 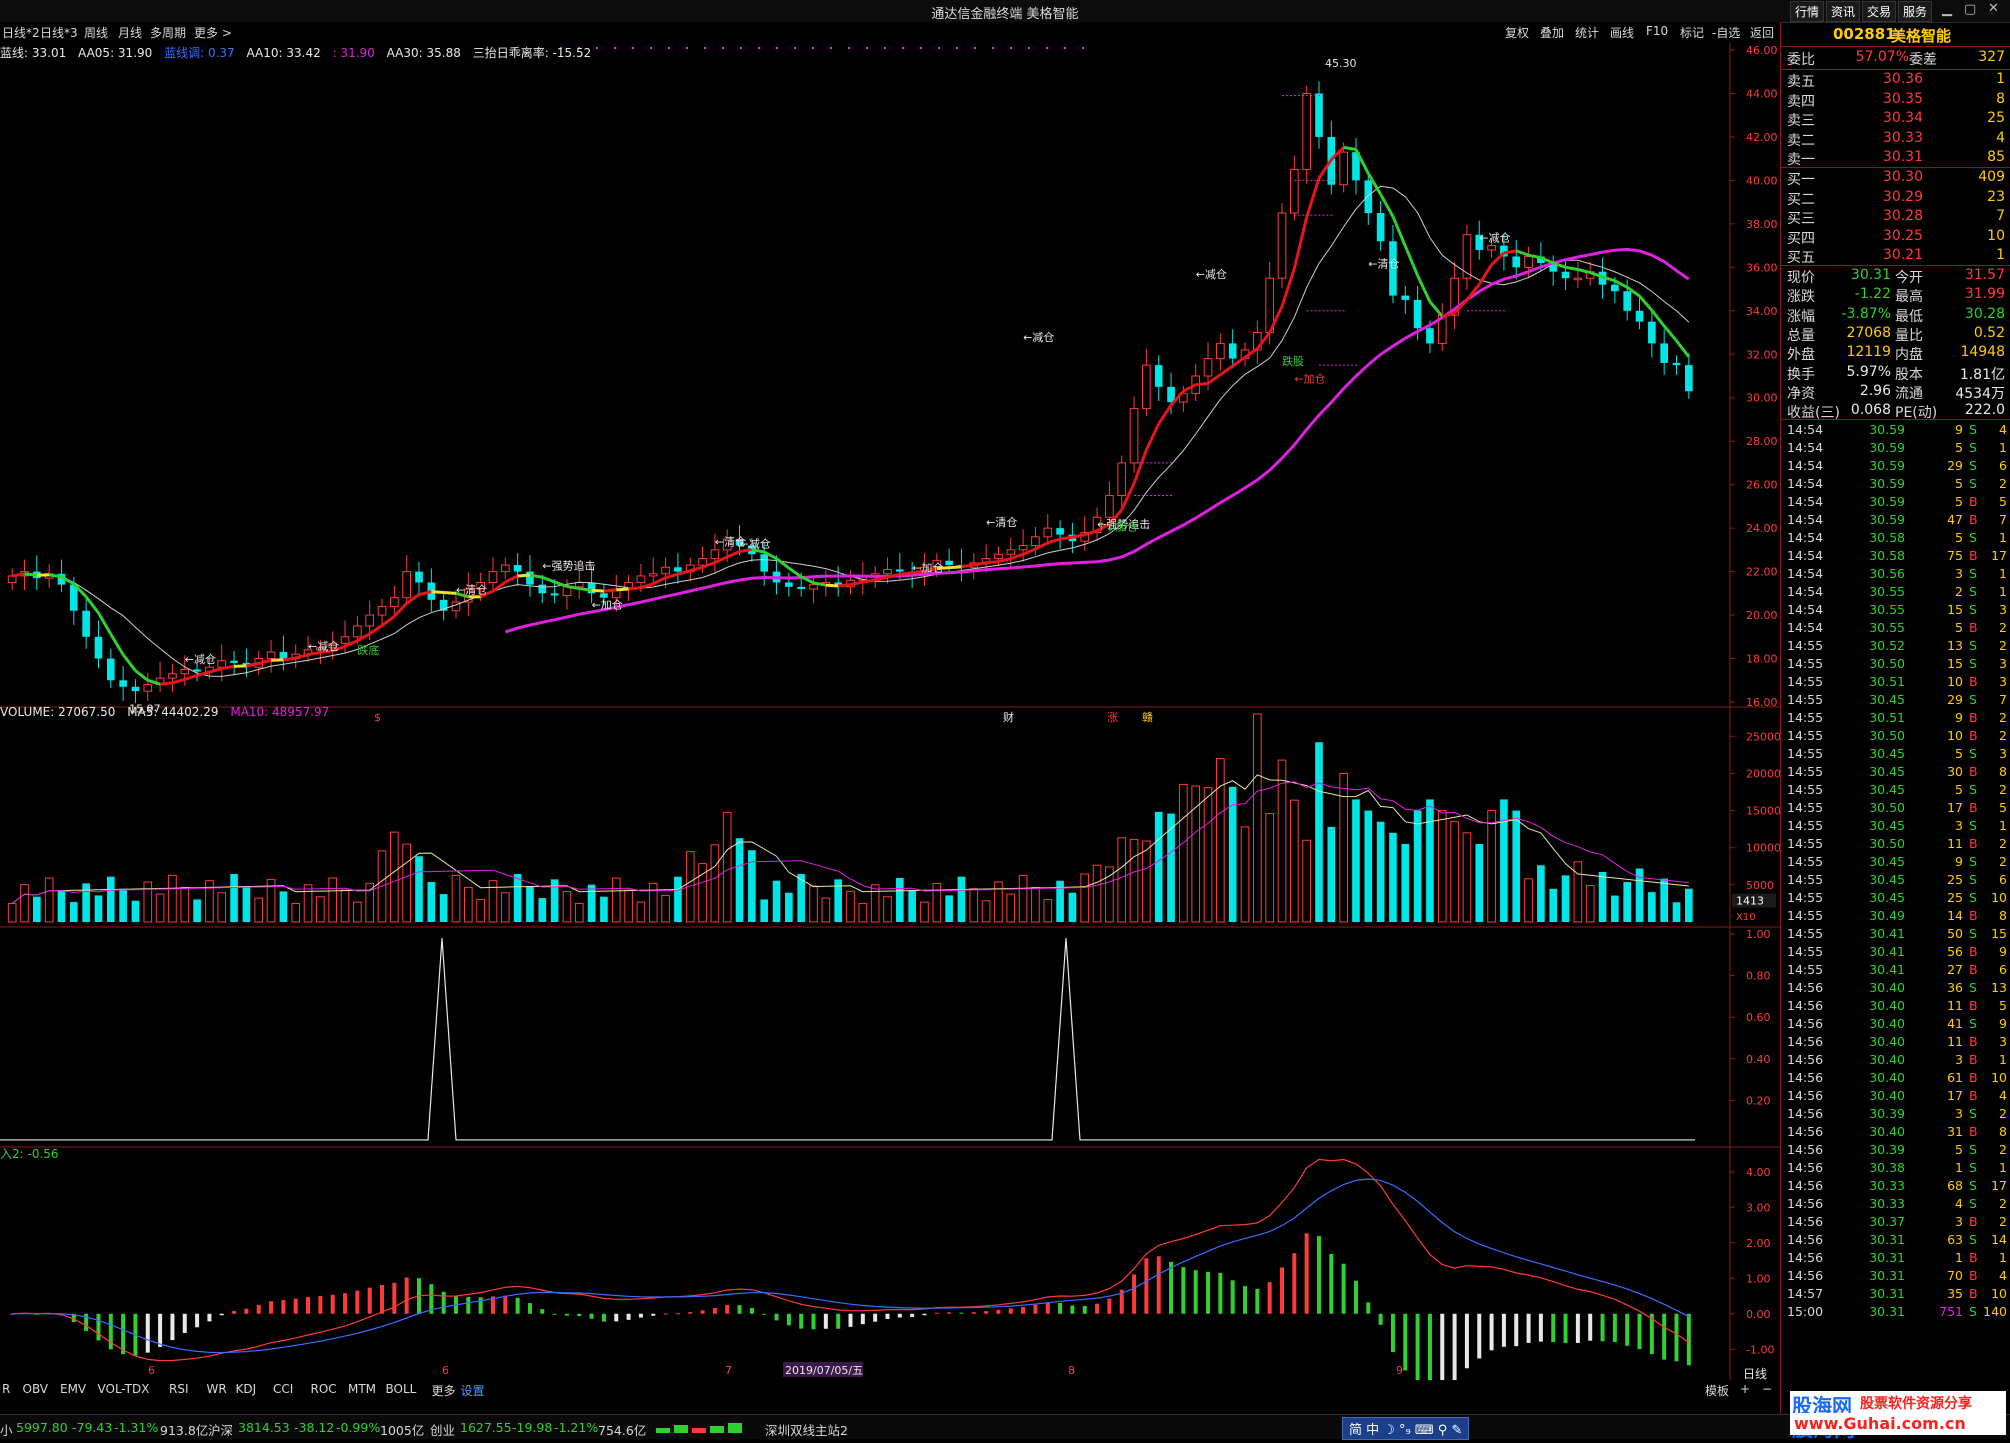 I want to click on price-axis-label: 26.00, so click(x=1762, y=485).